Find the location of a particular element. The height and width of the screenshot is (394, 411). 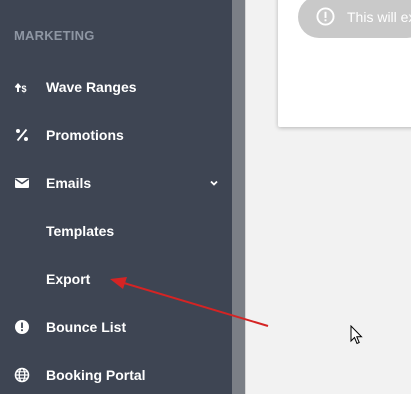

sidebar-item-promotions: Promotions is located at coordinates (116, 135).